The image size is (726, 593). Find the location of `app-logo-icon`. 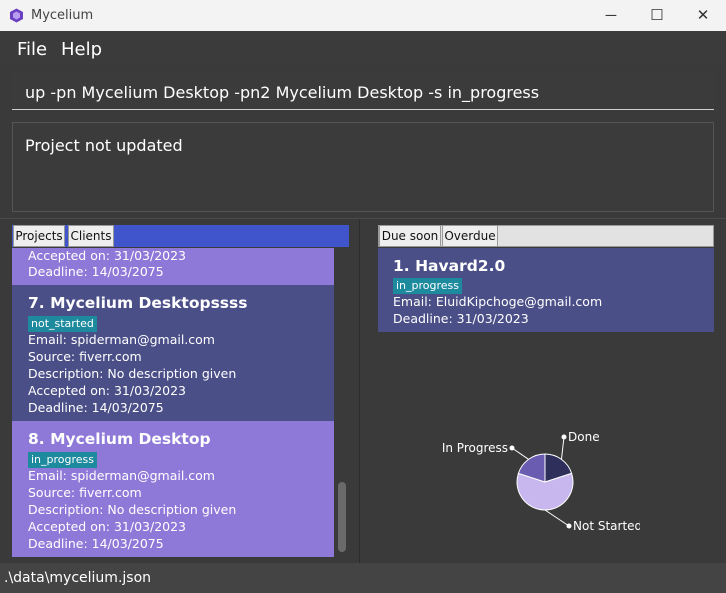

app-logo-icon is located at coordinates (16, 15).